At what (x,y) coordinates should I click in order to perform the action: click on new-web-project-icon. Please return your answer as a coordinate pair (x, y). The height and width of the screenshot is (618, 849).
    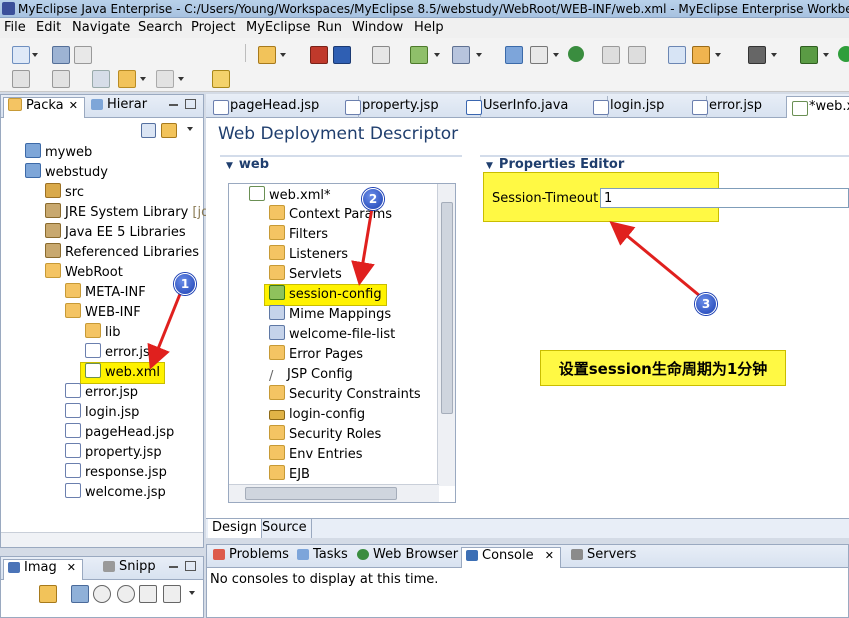
    Looking at the image, I should click on (267, 55).